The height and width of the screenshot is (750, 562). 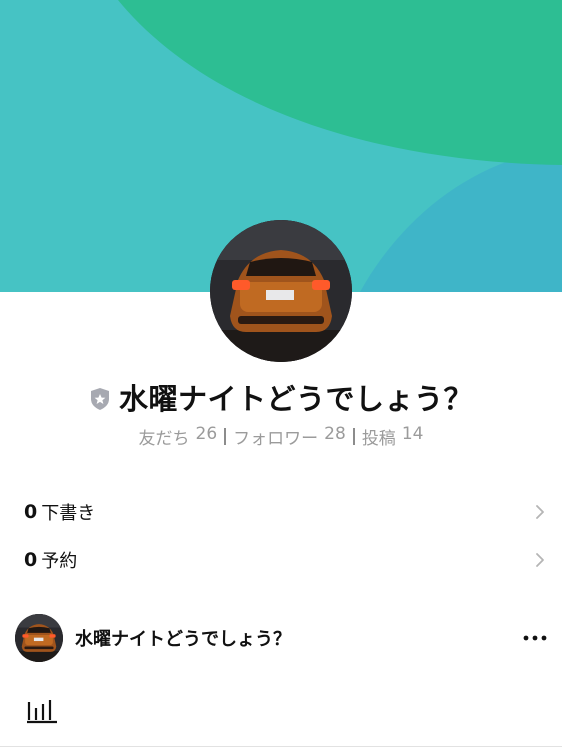 What do you see at coordinates (42, 711) in the screenshot?
I see `bar-chart-icon` at bounding box center [42, 711].